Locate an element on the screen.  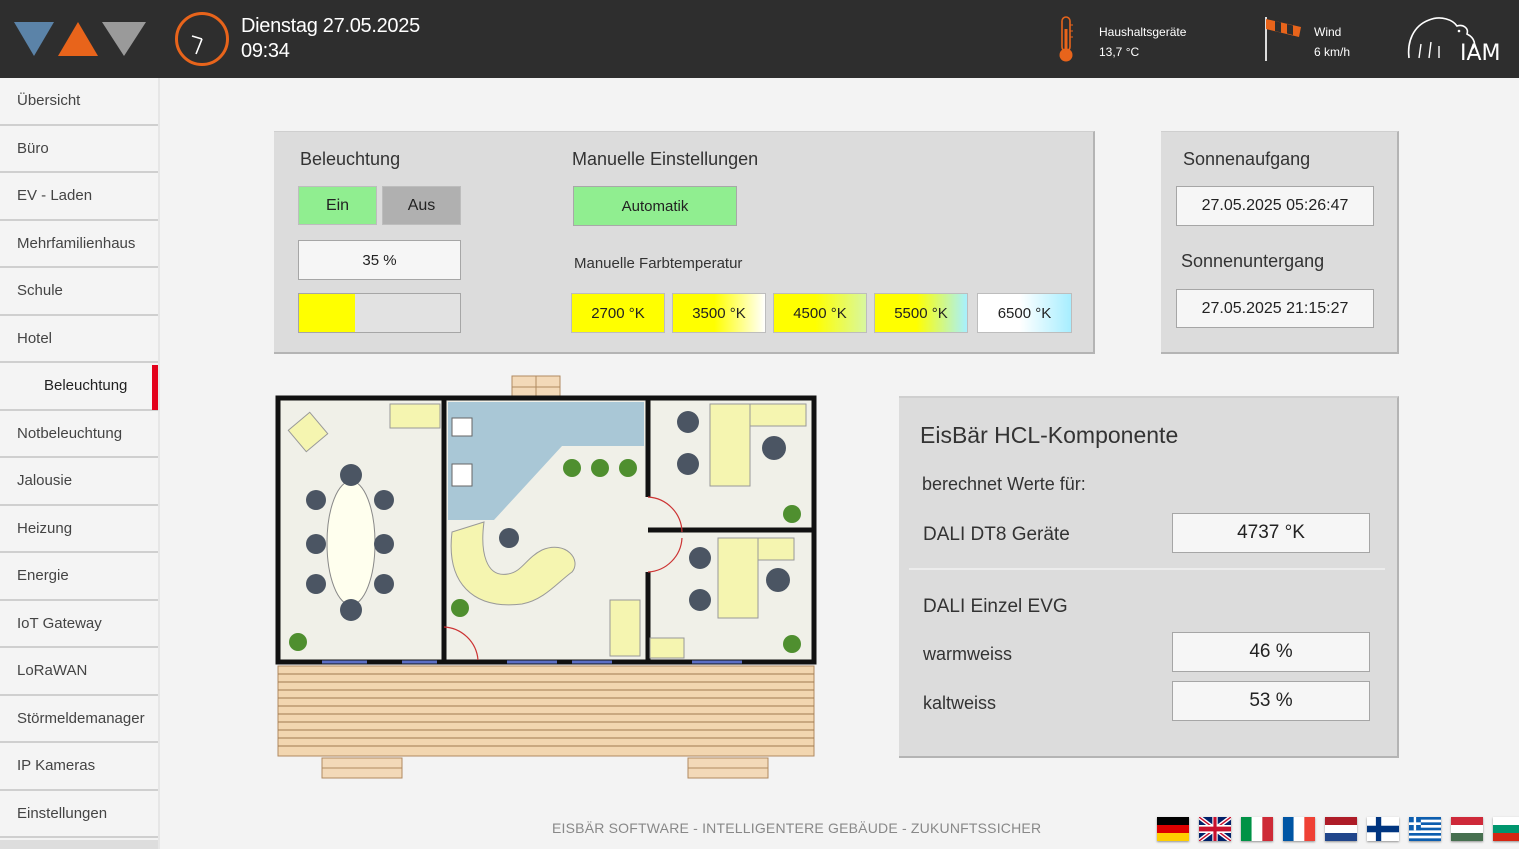
sunrise-title: Sonnenaufgang is located at coordinates (1247, 159).